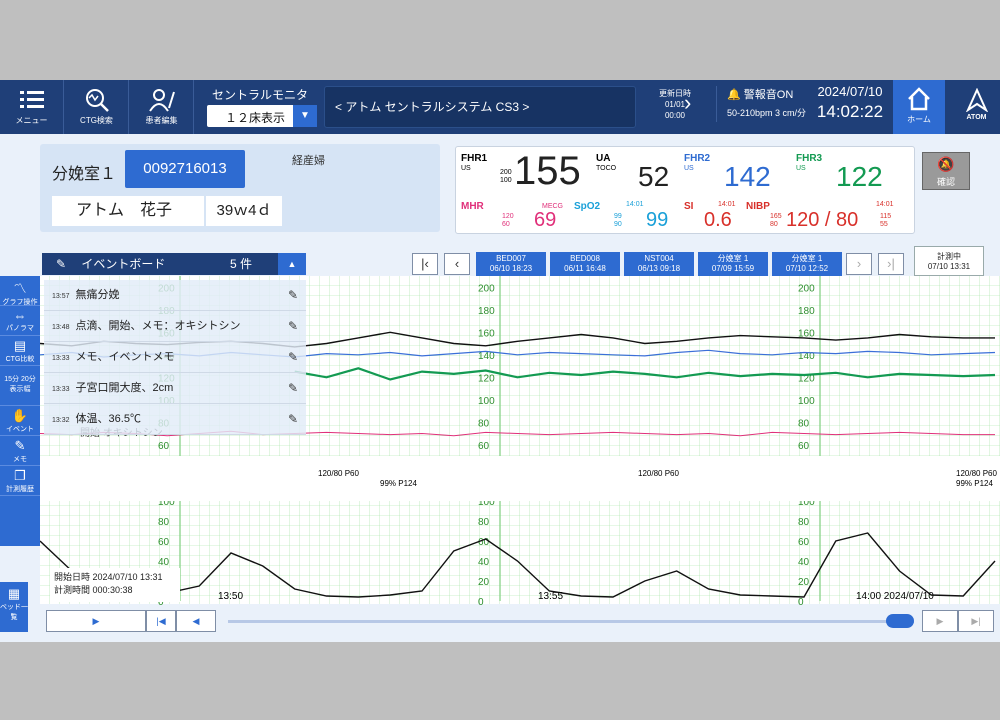 The image size is (1000, 720). What do you see at coordinates (734, 95) in the screenshot?
I see `bell-icon: 🔔` at bounding box center [734, 95].